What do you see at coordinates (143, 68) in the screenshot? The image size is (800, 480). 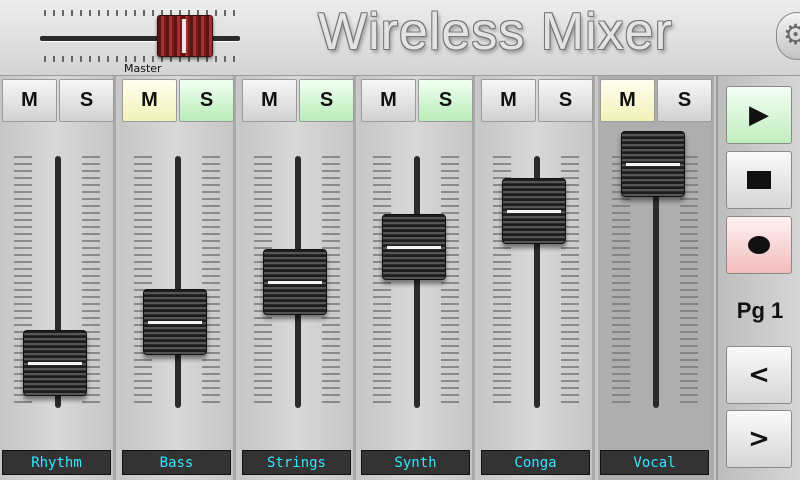 I see `master-label: Master` at bounding box center [143, 68].